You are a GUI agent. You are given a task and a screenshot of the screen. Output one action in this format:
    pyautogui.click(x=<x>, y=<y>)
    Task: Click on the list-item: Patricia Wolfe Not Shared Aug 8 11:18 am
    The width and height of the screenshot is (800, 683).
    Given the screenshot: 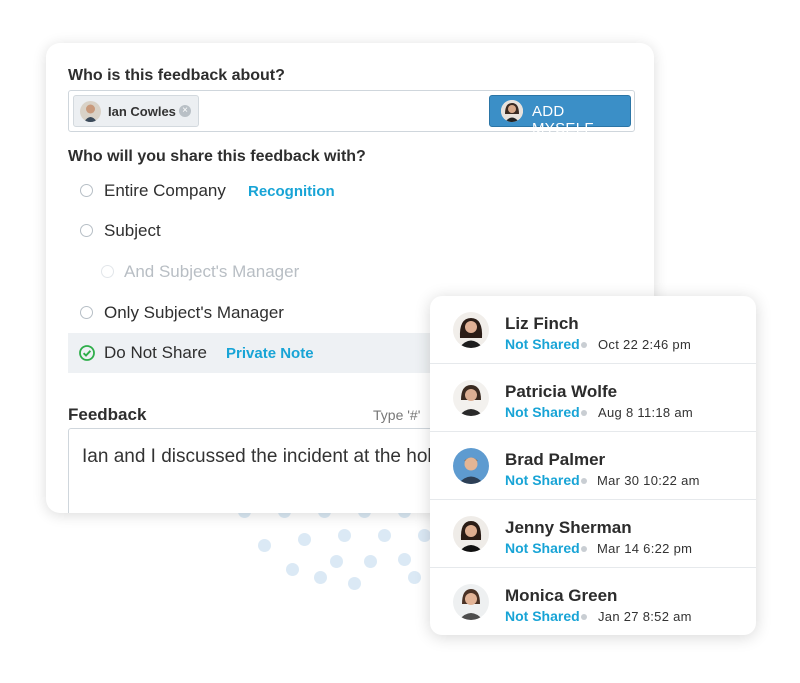 What is the action you would take?
    pyautogui.click(x=593, y=398)
    